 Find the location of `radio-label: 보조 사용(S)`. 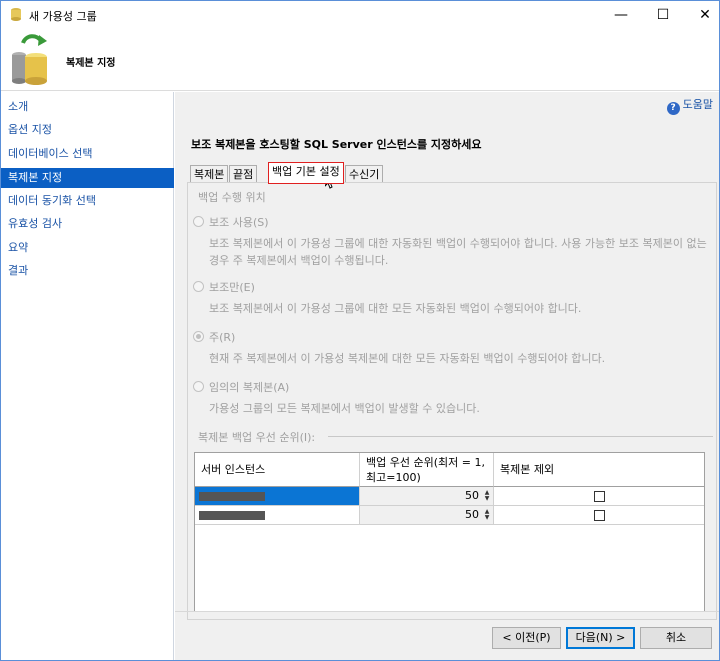

radio-label: 보조 사용(S) is located at coordinates (239, 222).